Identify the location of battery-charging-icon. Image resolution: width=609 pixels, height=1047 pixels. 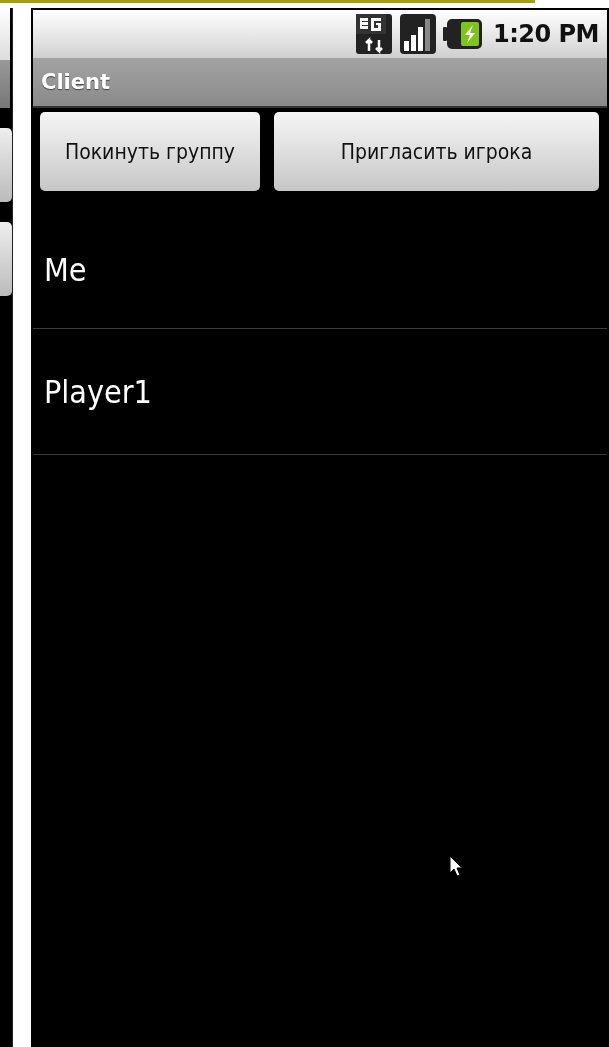
(462, 34).